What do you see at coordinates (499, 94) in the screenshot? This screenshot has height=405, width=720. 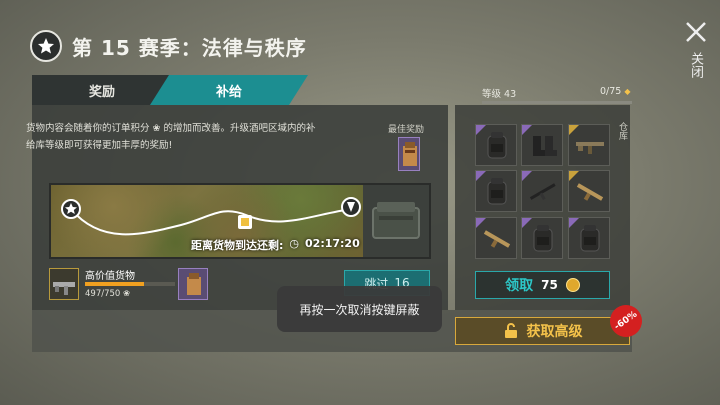 I see `level-label: 等级 43` at bounding box center [499, 94].